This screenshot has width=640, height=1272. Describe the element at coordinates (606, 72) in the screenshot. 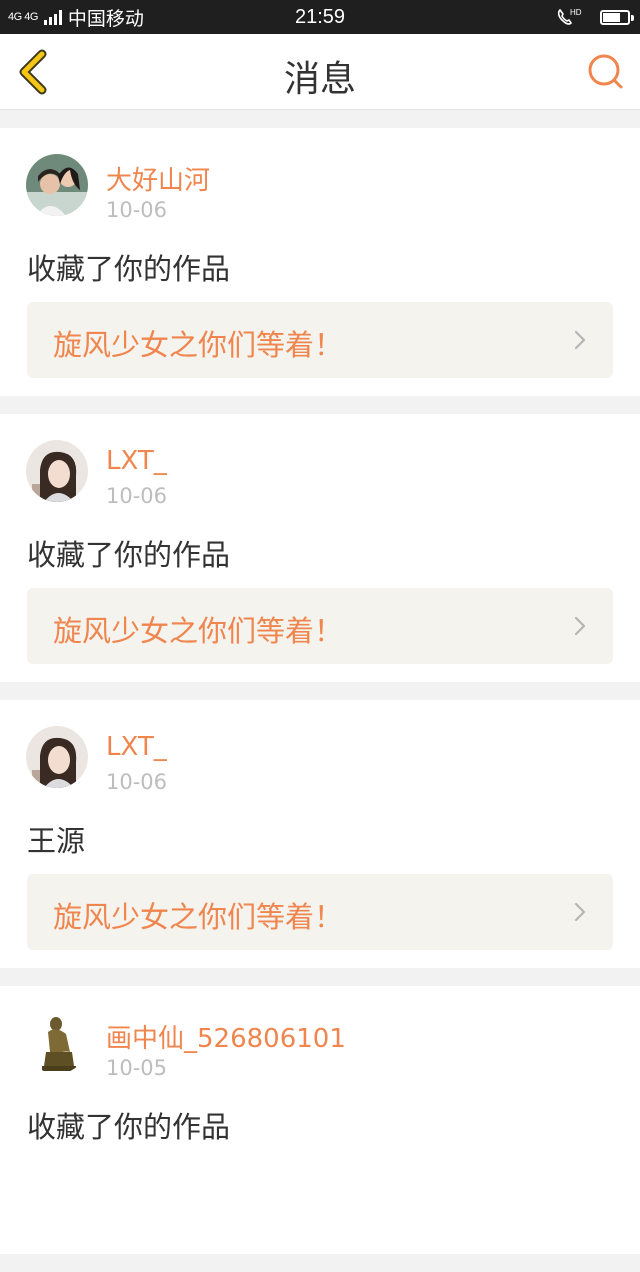

I see `search-icon` at that location.